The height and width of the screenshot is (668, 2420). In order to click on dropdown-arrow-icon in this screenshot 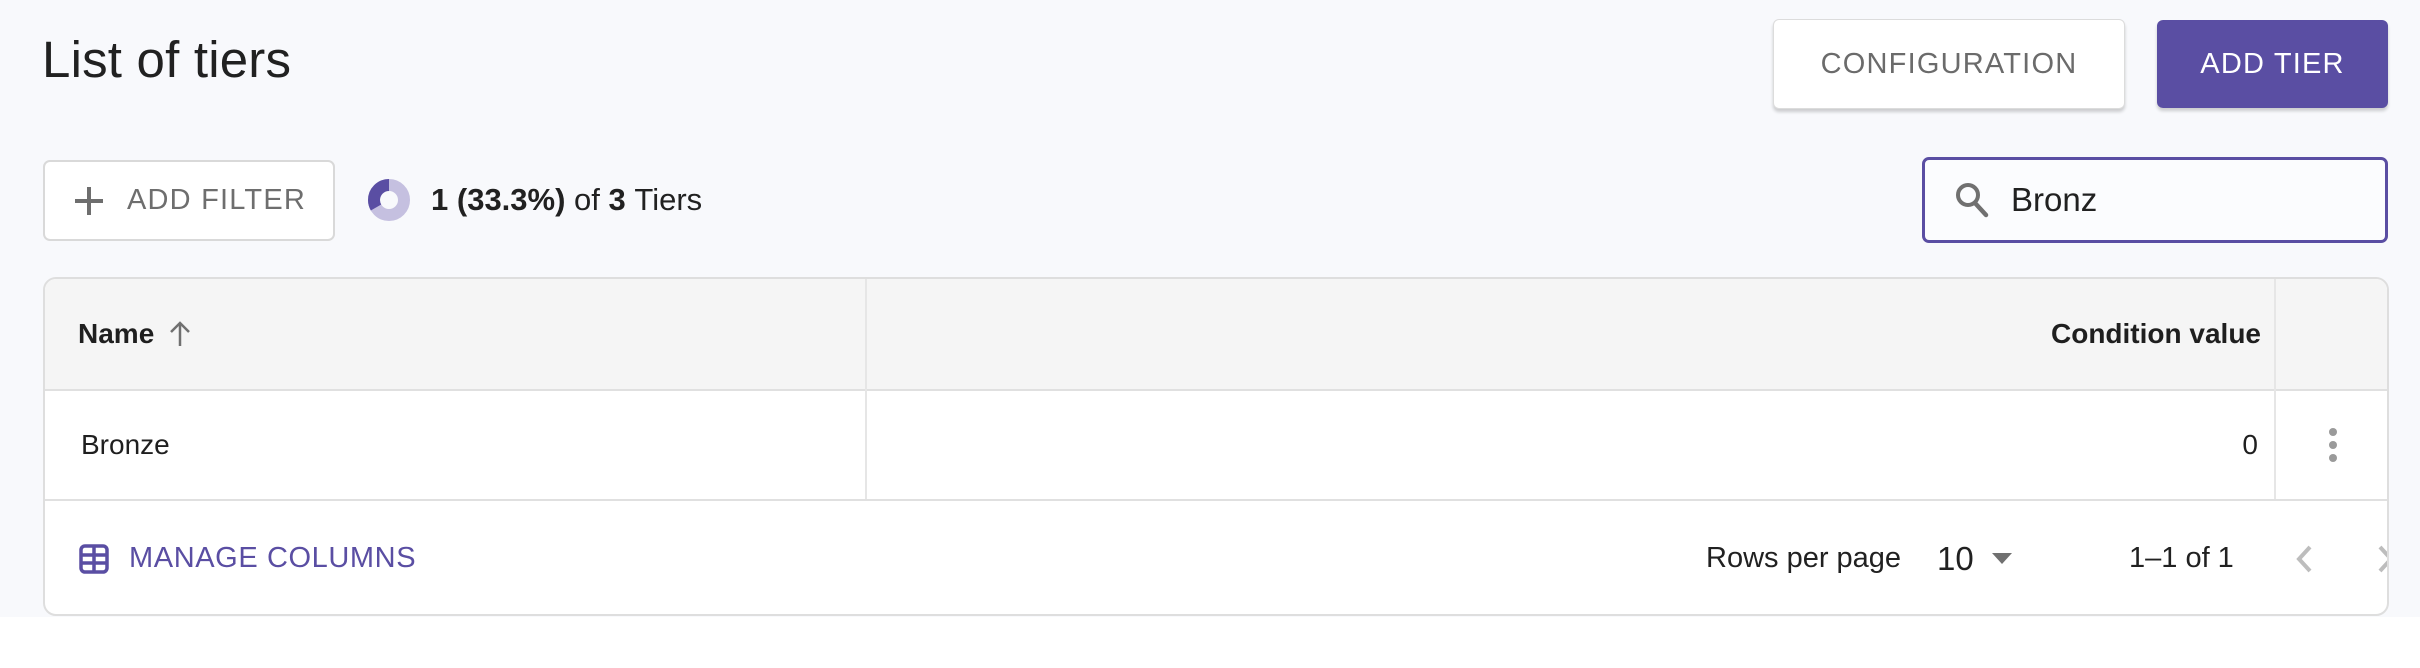, I will do `click(2001, 558)`.